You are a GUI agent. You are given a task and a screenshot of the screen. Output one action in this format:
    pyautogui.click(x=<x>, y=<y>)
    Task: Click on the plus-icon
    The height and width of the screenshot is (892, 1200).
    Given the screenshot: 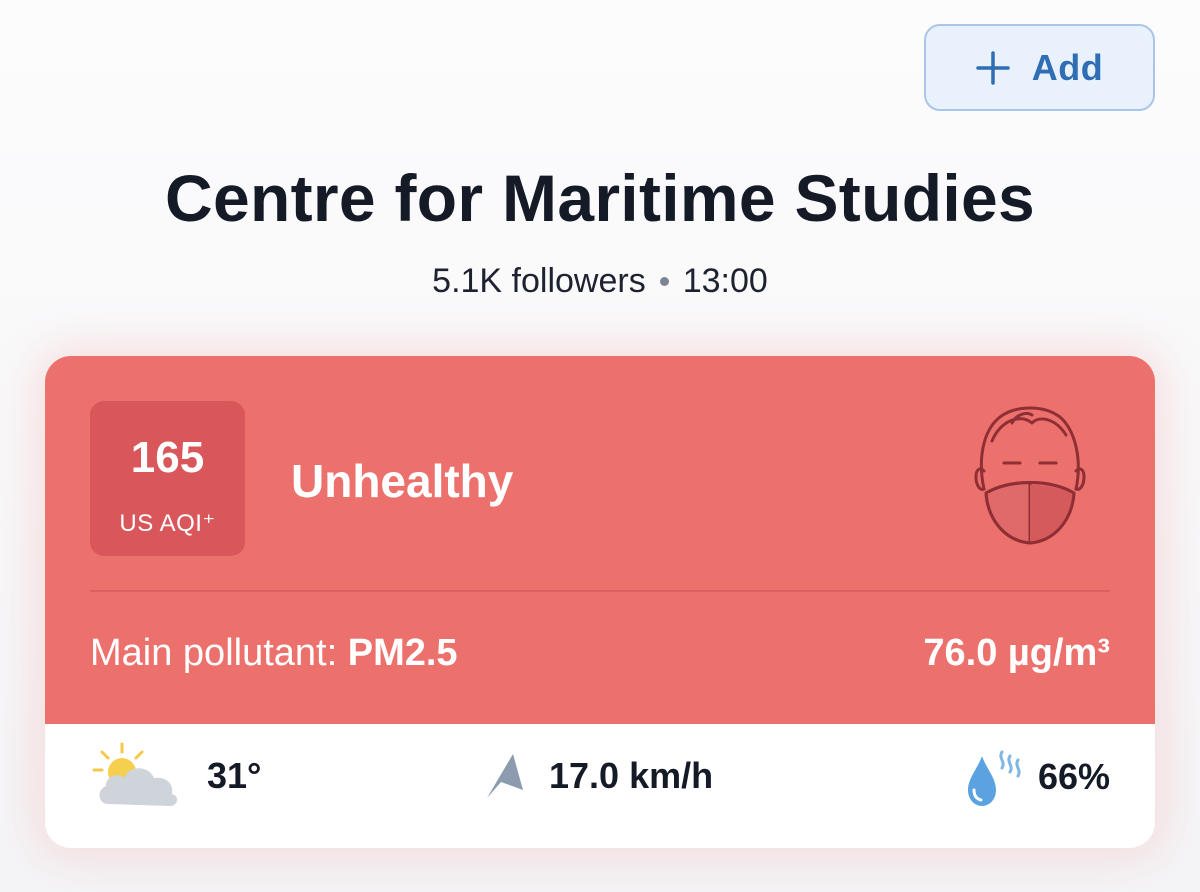 What is the action you would take?
    pyautogui.click(x=993, y=67)
    